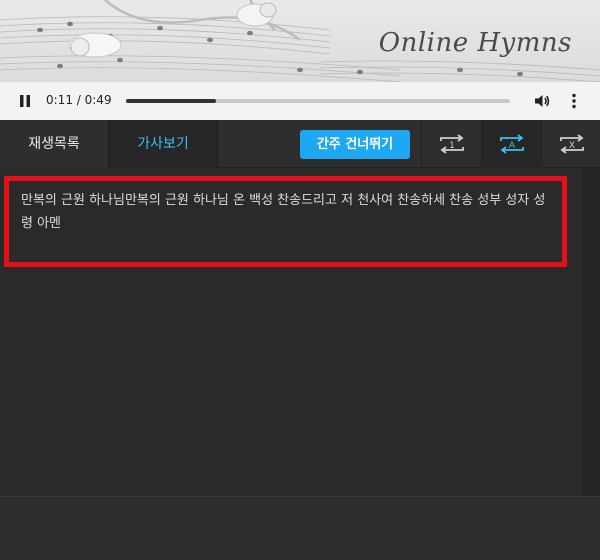 The width and height of the screenshot is (600, 560). I want to click on tab-lyrics: 가사보기, so click(163, 144).